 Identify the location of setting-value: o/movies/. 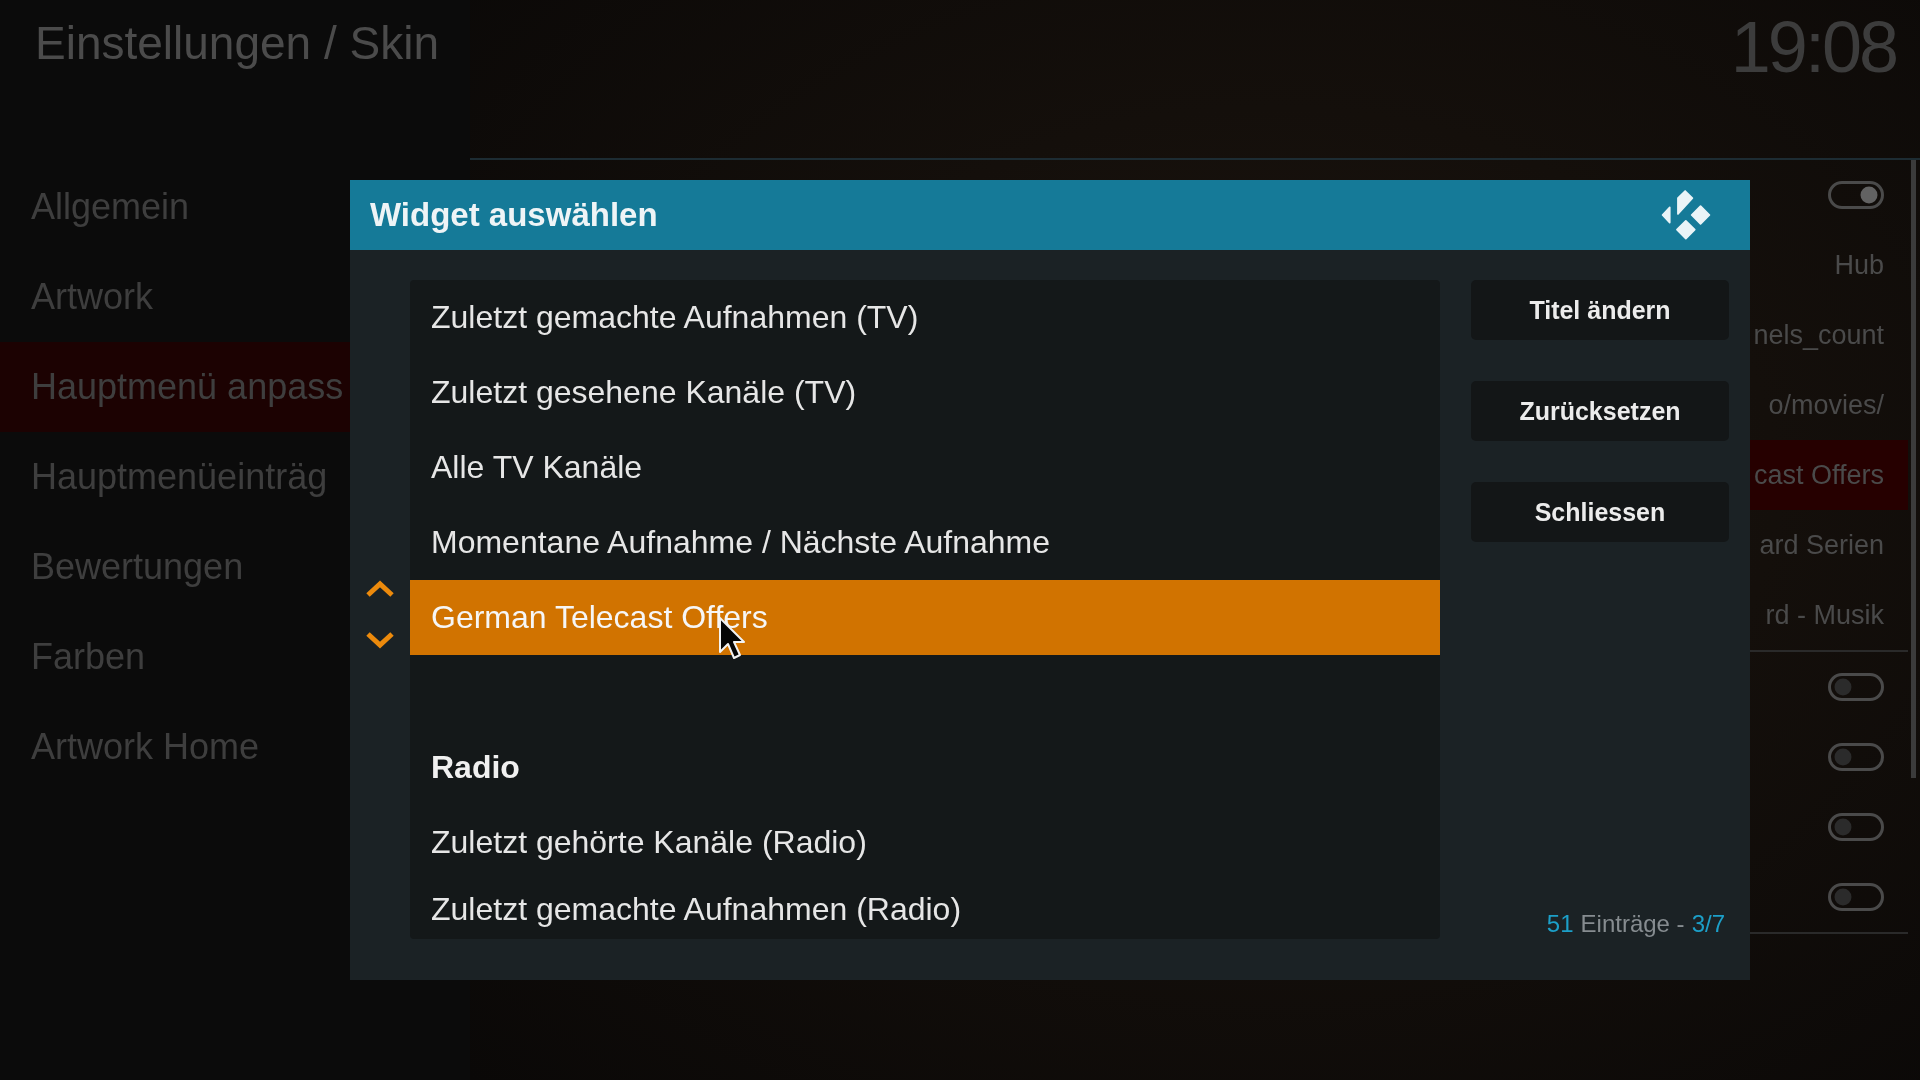
(1829, 405).